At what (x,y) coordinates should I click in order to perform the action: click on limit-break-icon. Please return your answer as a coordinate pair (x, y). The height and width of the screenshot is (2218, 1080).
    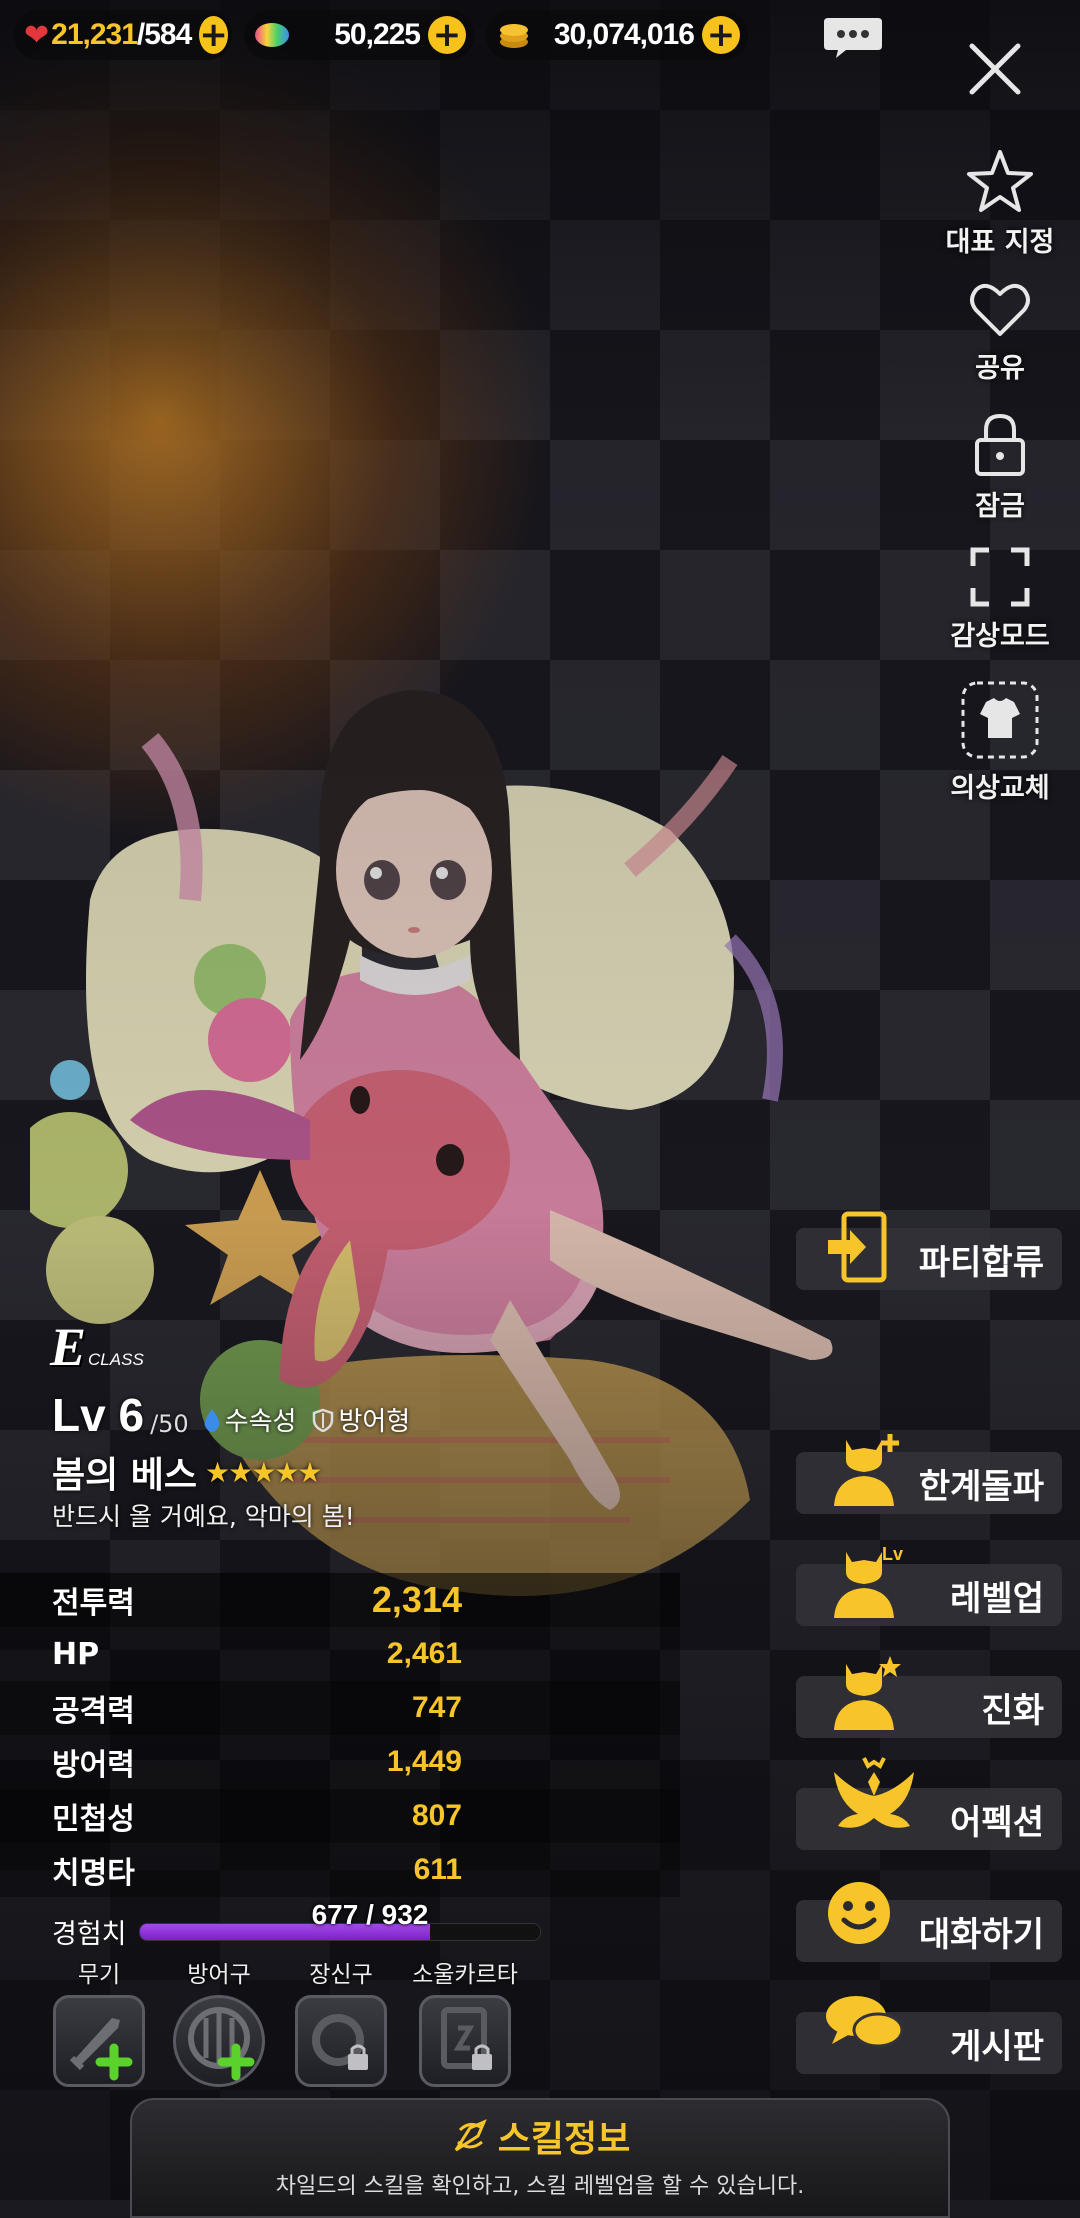
    Looking at the image, I should click on (866, 1470).